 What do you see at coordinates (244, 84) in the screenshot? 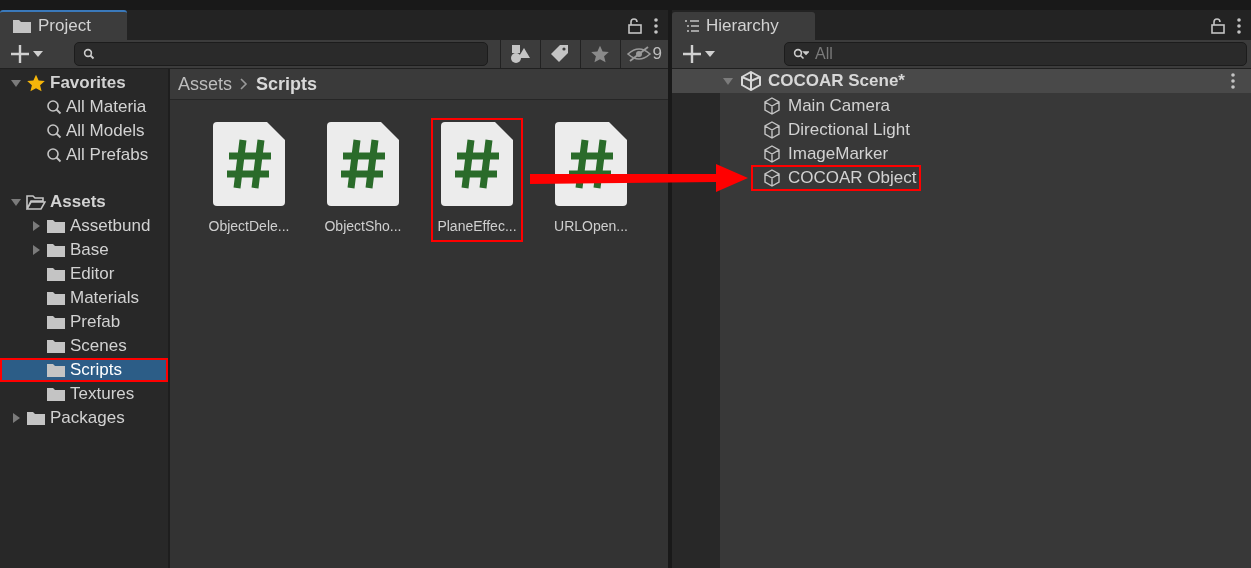
I see `chevron-right-icon` at bounding box center [244, 84].